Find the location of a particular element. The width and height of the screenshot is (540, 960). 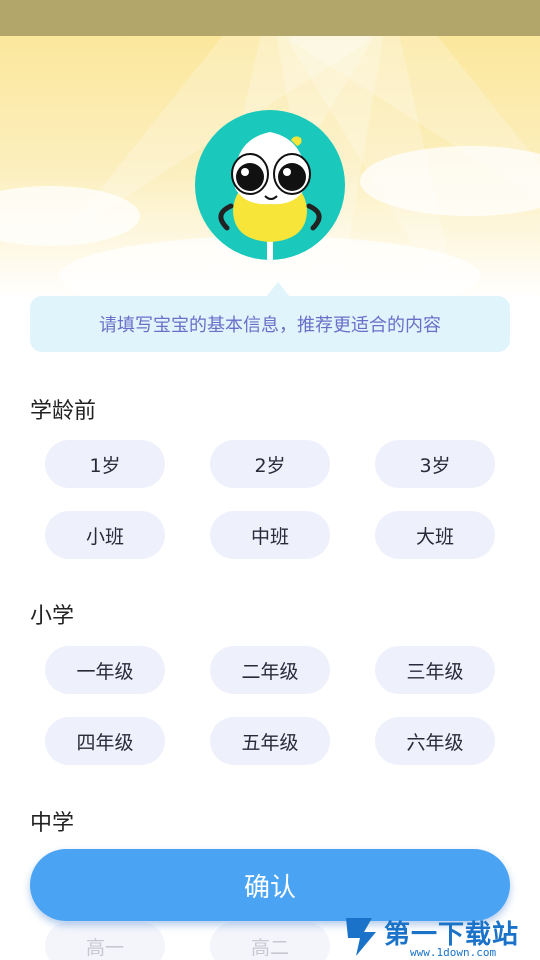

option-small-class: 小班 is located at coordinates (105, 535).